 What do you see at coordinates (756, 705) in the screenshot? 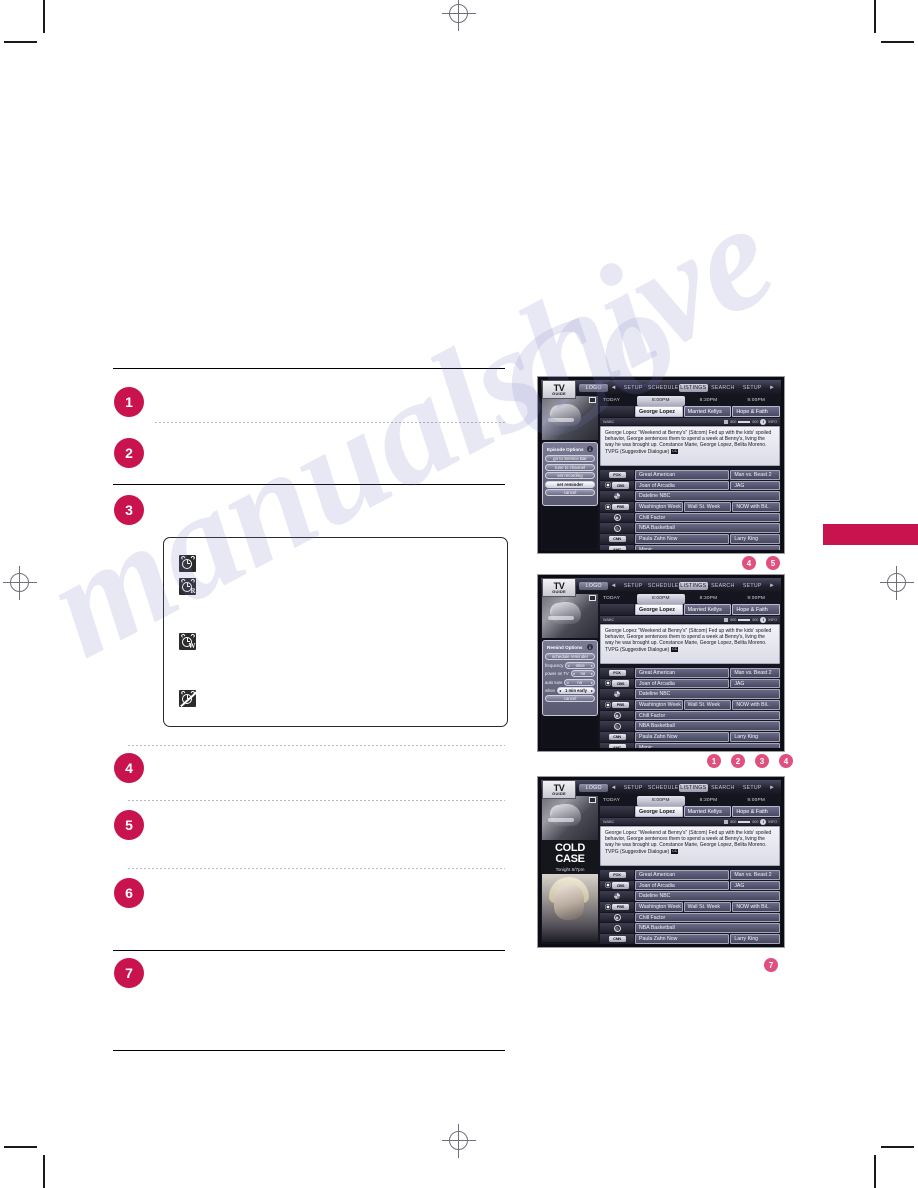
I see `cell-now-with-bill-2: NOW with Bil..` at bounding box center [756, 705].